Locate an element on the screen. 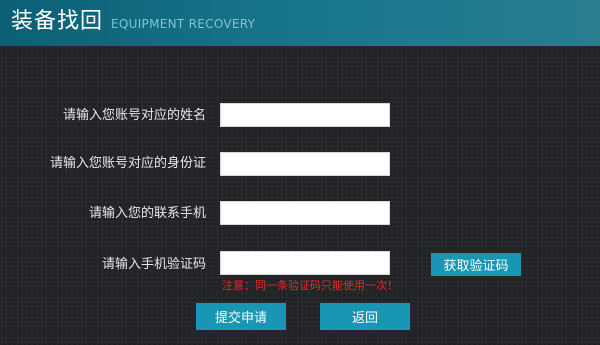 The height and width of the screenshot is (345, 600). verification-code-input is located at coordinates (305, 263).